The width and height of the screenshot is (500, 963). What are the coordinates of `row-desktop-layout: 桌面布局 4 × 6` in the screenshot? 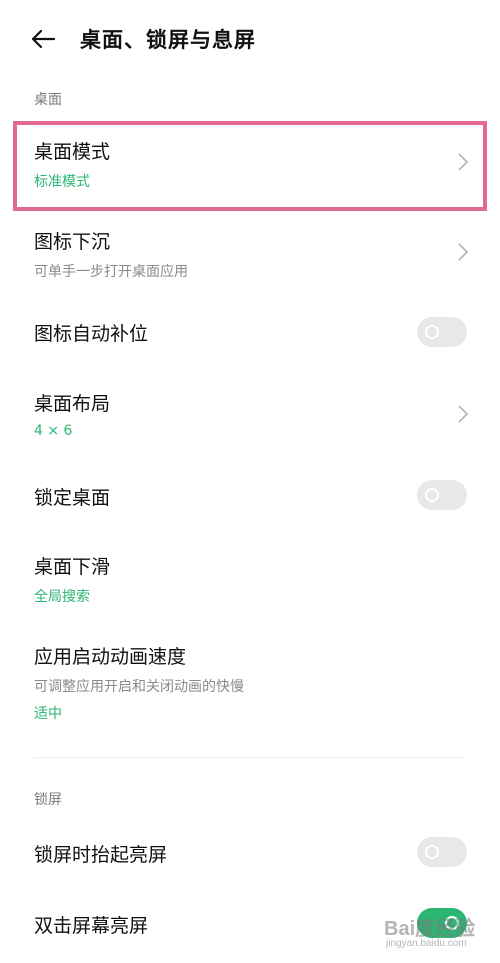 It's located at (250, 415).